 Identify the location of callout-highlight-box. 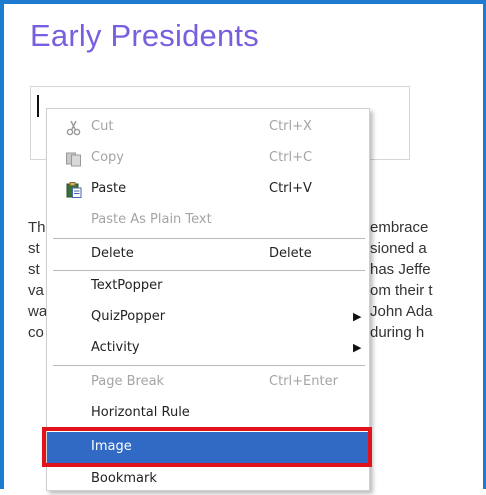
(207, 447).